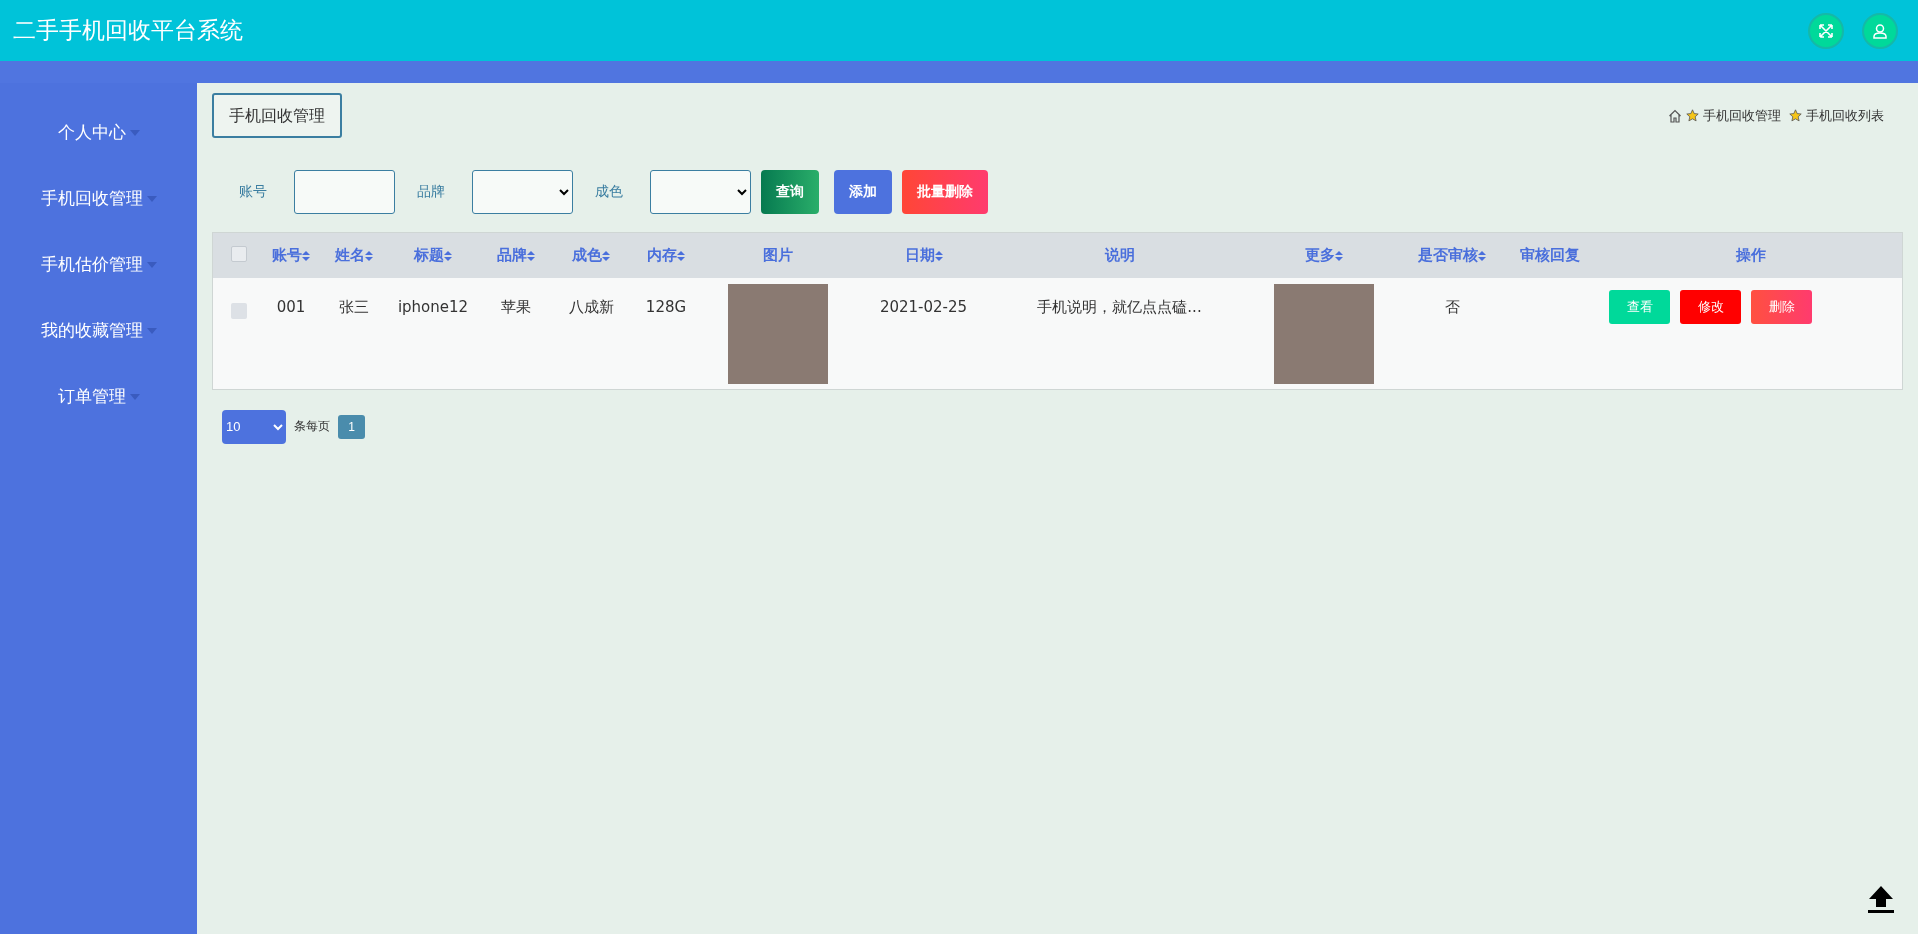  Describe the element at coordinates (945, 192) in the screenshot. I see `batch-delete-button: 批量删除` at that location.